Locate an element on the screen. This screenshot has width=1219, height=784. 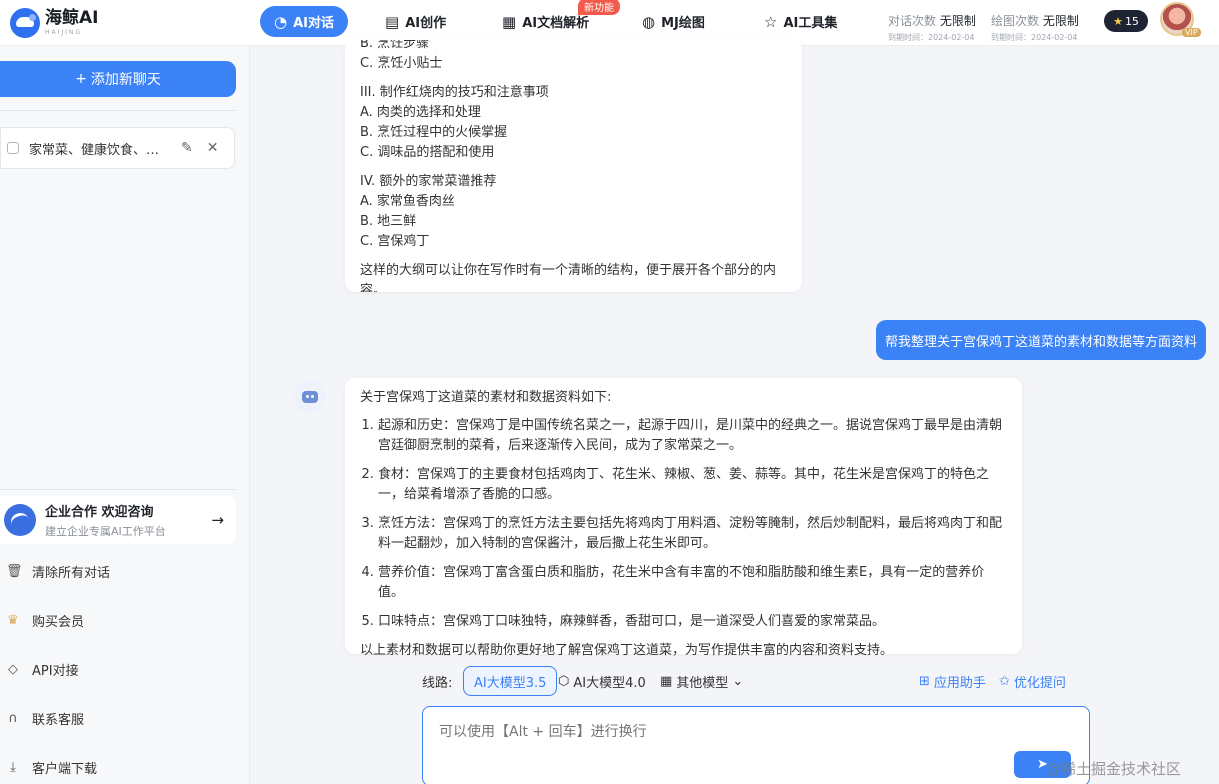
contact-support-link: ∩ 联系客服 is located at coordinates (45, 718).